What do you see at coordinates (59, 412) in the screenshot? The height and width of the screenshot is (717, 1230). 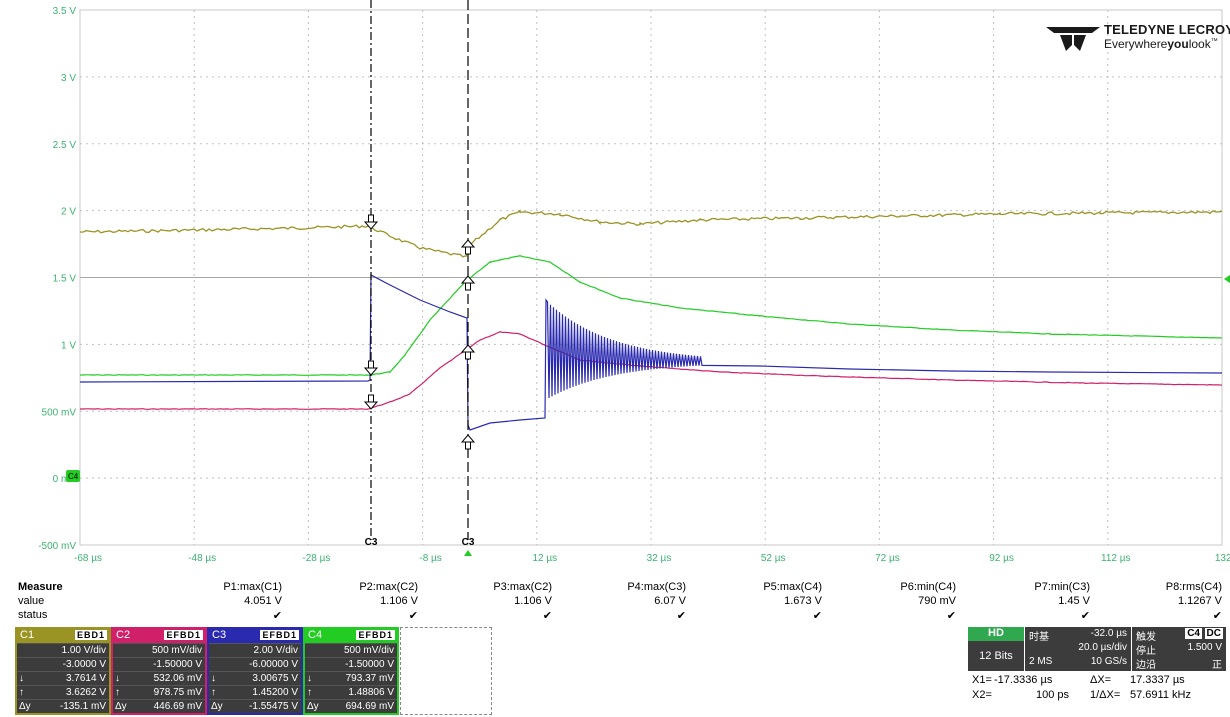 I see `y-axis-label: 500 mV` at bounding box center [59, 412].